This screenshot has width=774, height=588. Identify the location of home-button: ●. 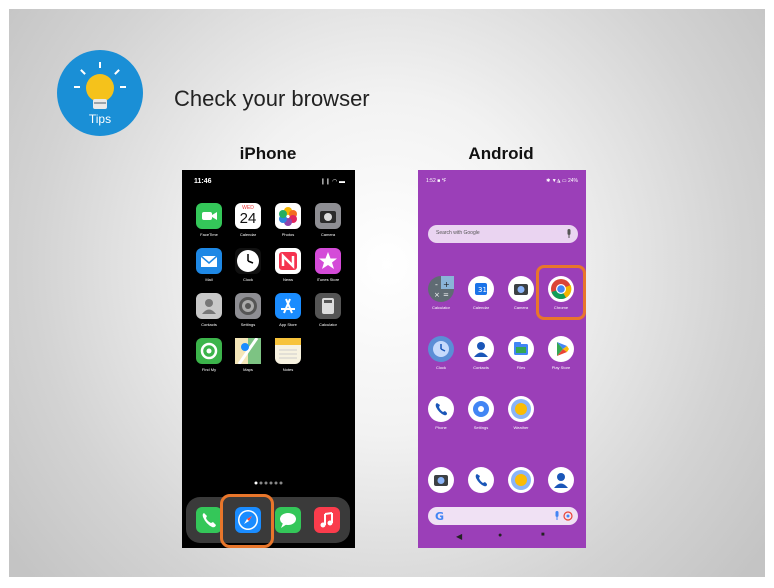
(500, 535).